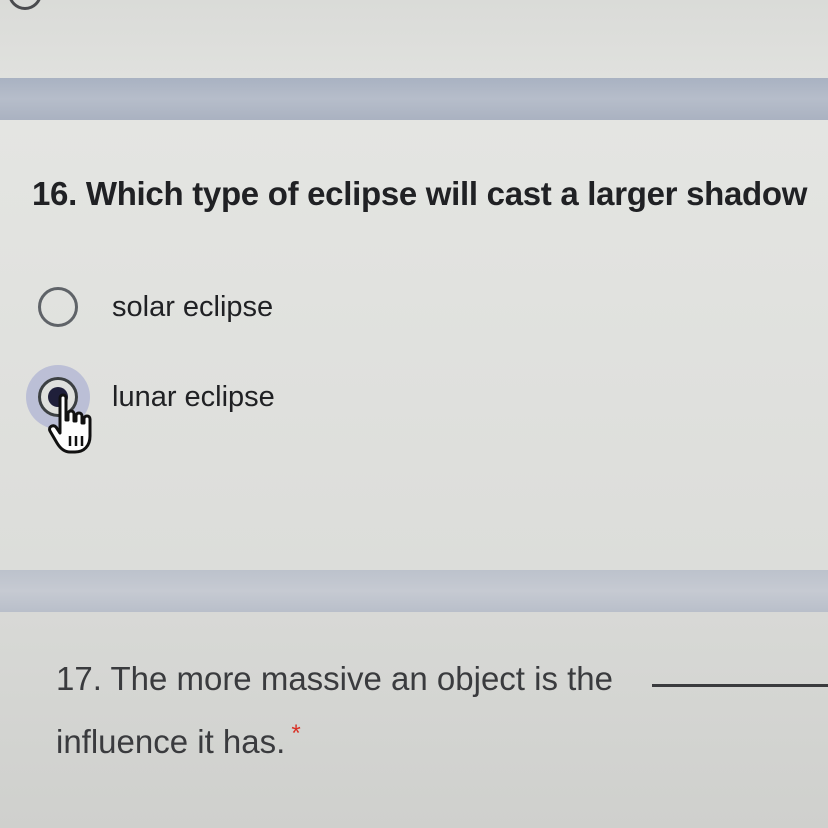 The image size is (828, 828). What do you see at coordinates (171, 741) in the screenshot?
I see `question-17-text-line2-content: influence it has.` at bounding box center [171, 741].